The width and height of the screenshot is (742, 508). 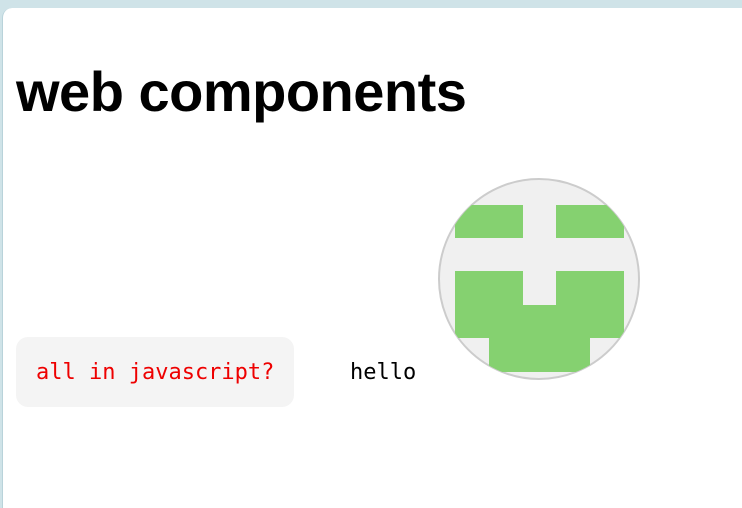 What do you see at coordinates (241, 91) in the screenshot?
I see `page-title: web components` at bounding box center [241, 91].